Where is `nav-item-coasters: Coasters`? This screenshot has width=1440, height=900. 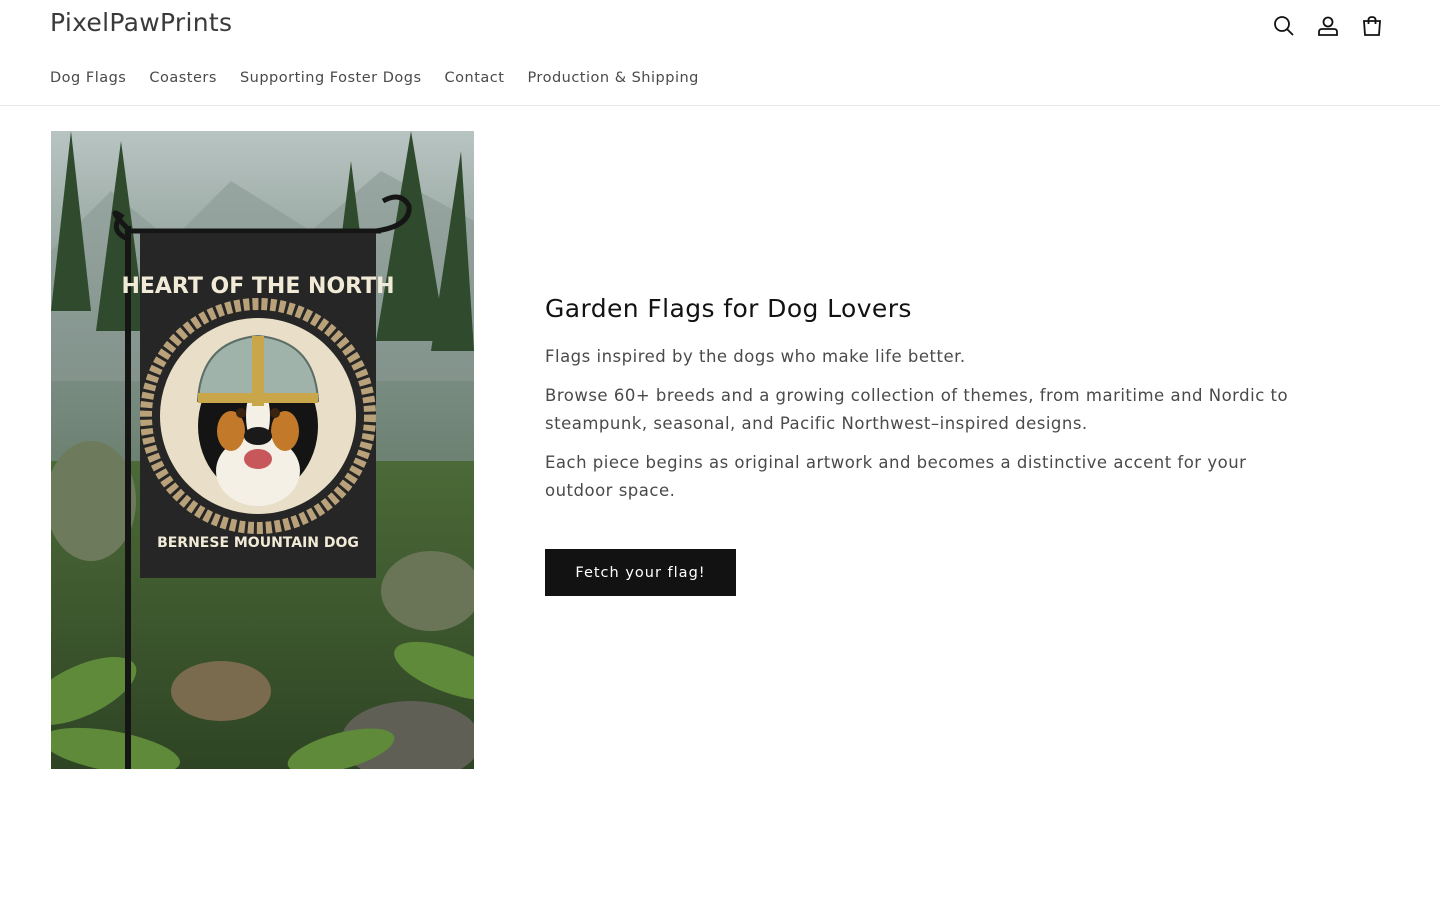
nav-item-coasters: Coasters is located at coordinates (183, 78).